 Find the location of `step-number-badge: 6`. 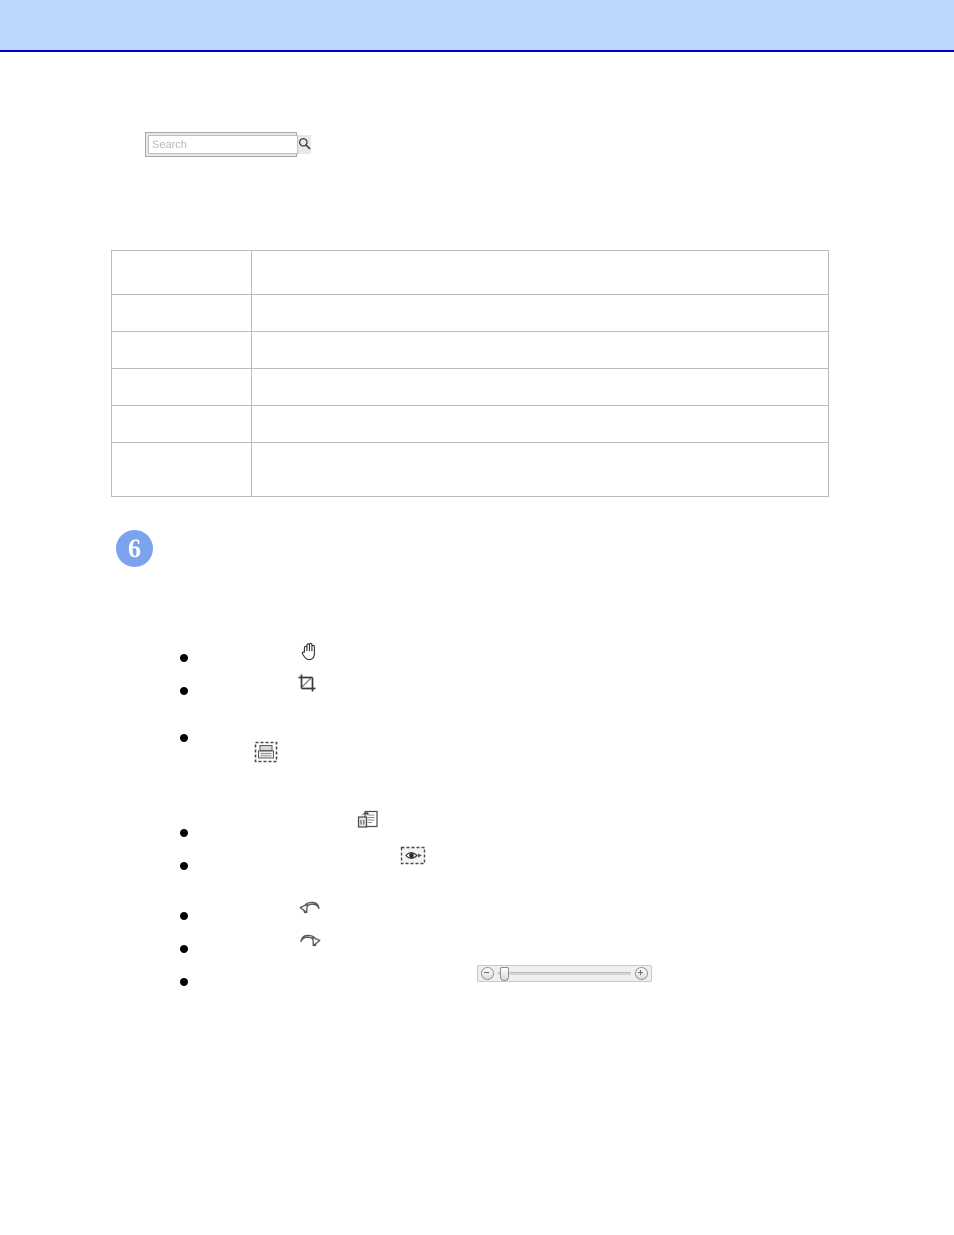

step-number-badge: 6 is located at coordinates (134, 548).